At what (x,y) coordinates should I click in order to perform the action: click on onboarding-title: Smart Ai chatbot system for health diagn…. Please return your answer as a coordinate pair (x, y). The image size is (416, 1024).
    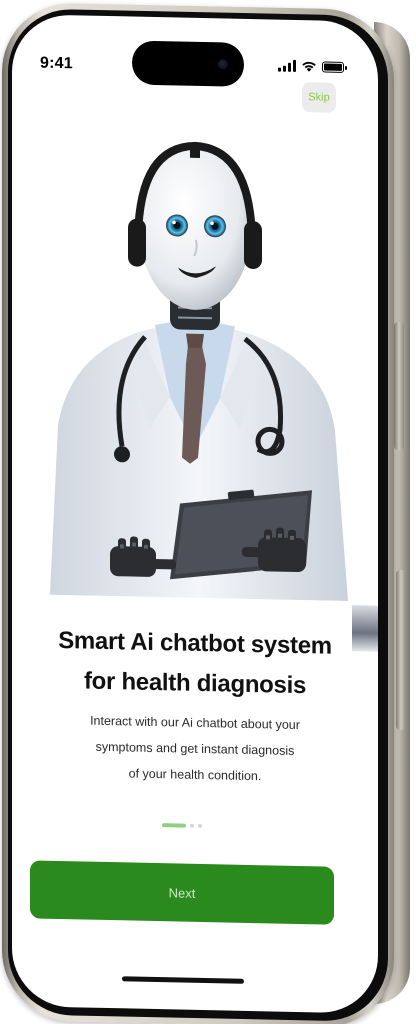
    Looking at the image, I should click on (195, 664).